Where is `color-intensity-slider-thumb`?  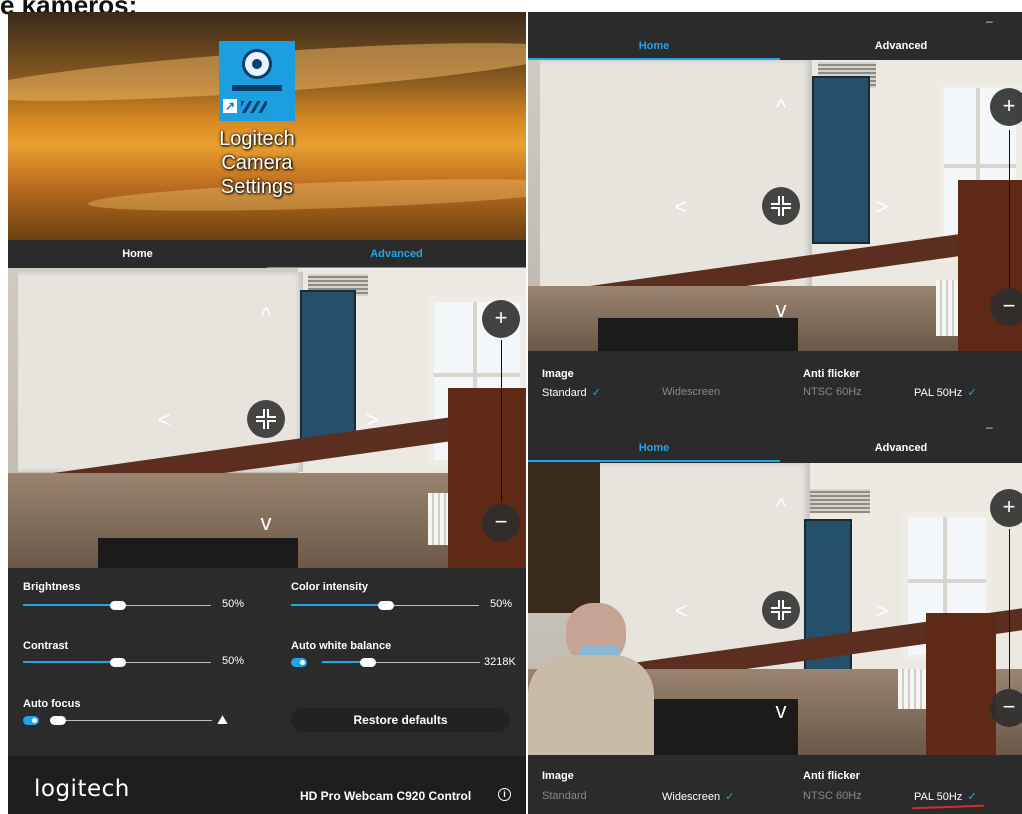
color-intensity-slider-thumb is located at coordinates (386, 605).